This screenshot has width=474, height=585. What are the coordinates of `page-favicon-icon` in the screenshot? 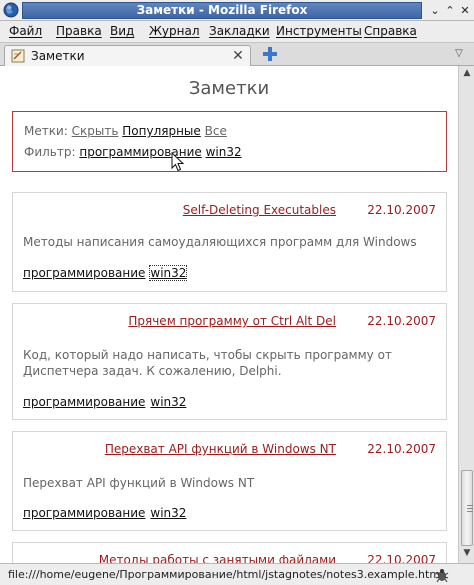 It's located at (18, 56).